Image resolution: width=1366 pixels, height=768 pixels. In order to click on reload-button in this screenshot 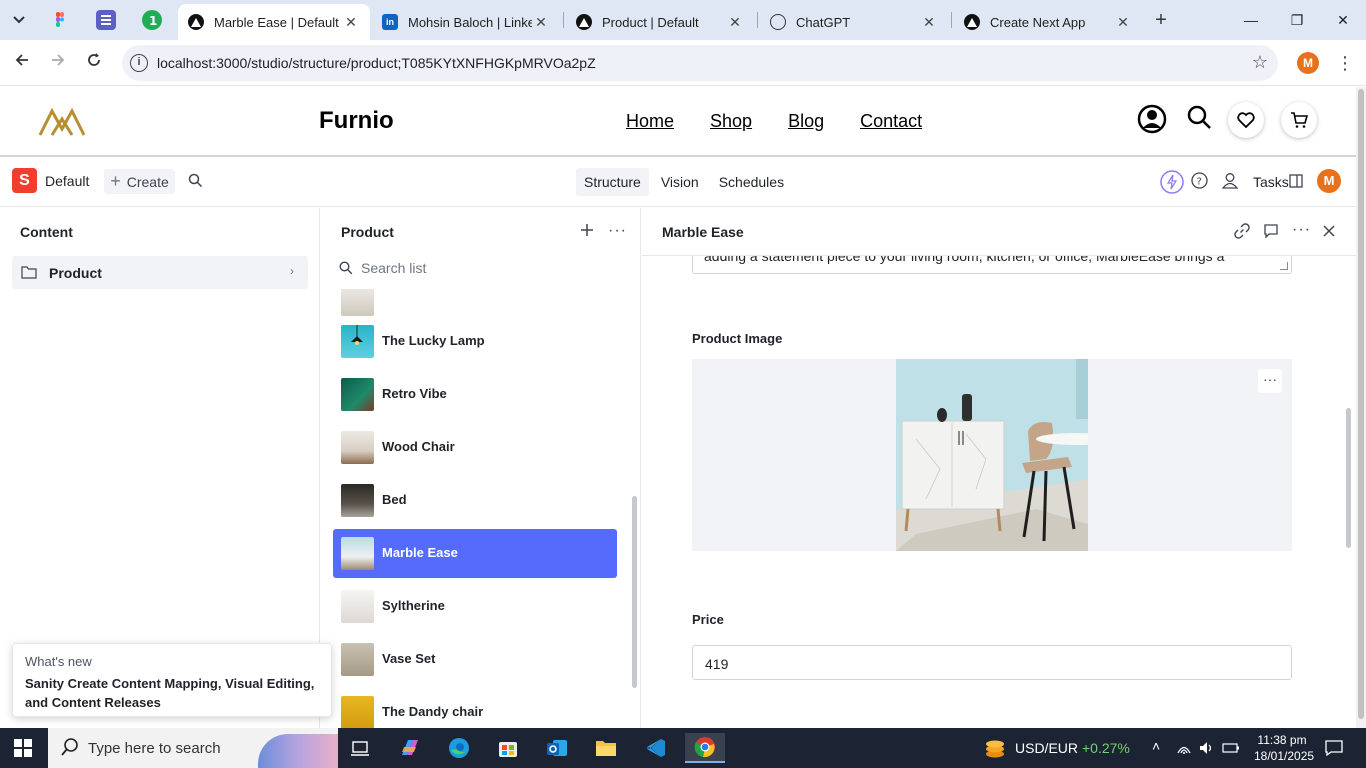, I will do `click(94, 63)`.